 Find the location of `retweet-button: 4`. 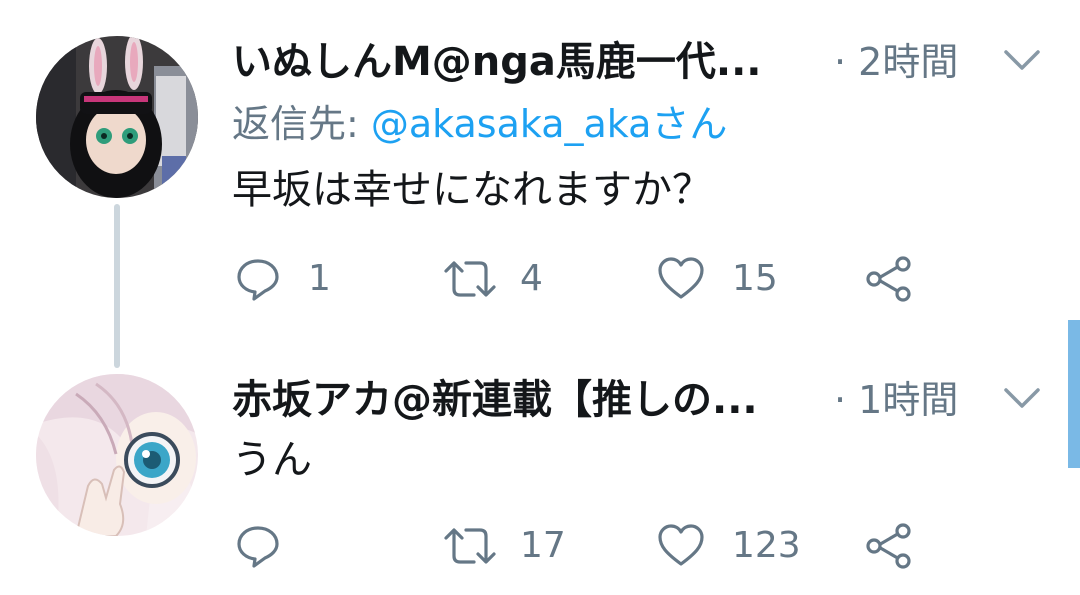

retweet-button: 4 is located at coordinates (492, 279).